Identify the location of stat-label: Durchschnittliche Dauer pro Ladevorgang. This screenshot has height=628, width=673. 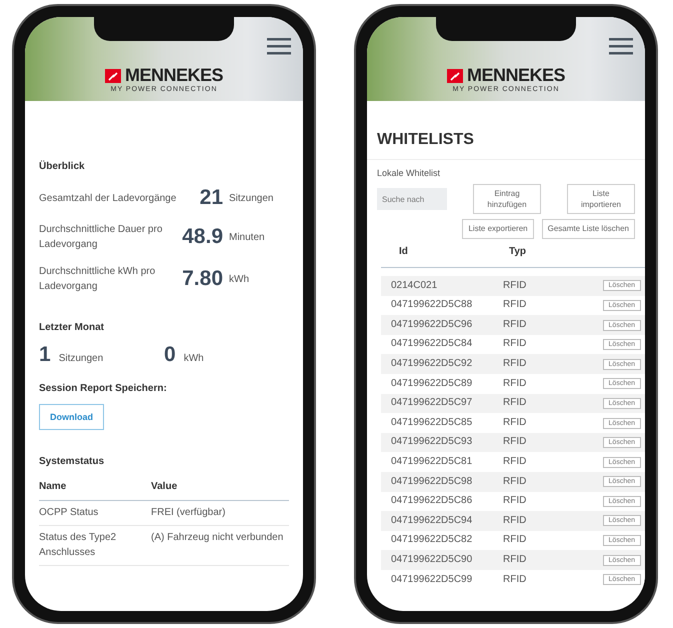
(101, 237).